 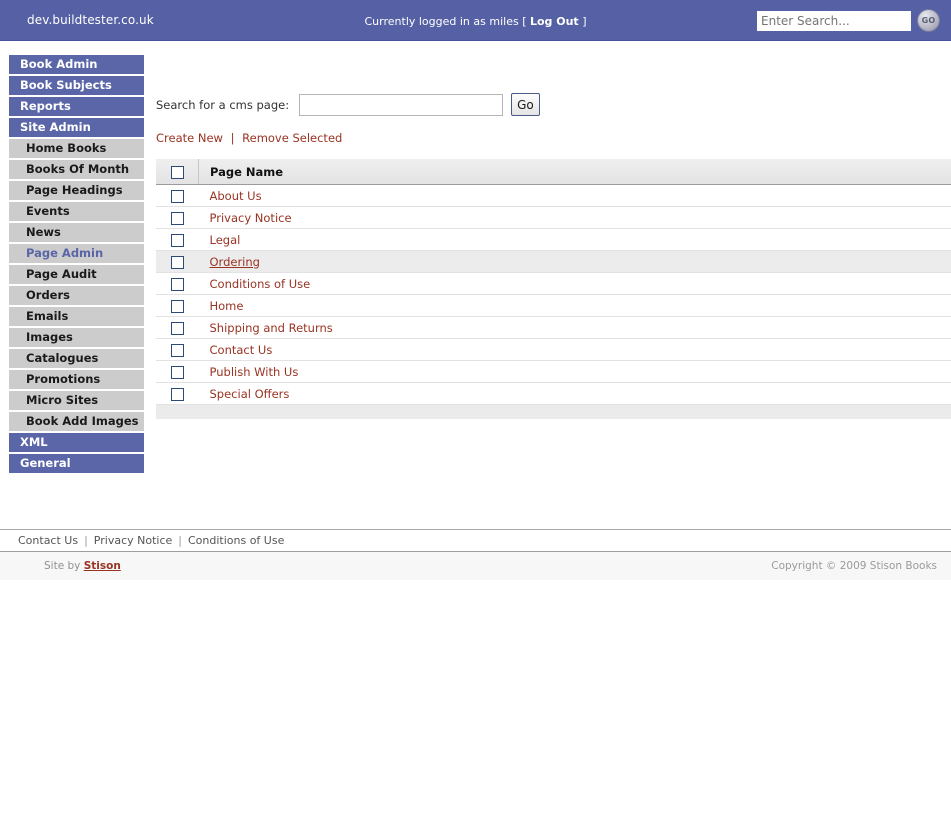 I want to click on footer-link-privacy-notice: Privacy Notice, so click(x=133, y=540).